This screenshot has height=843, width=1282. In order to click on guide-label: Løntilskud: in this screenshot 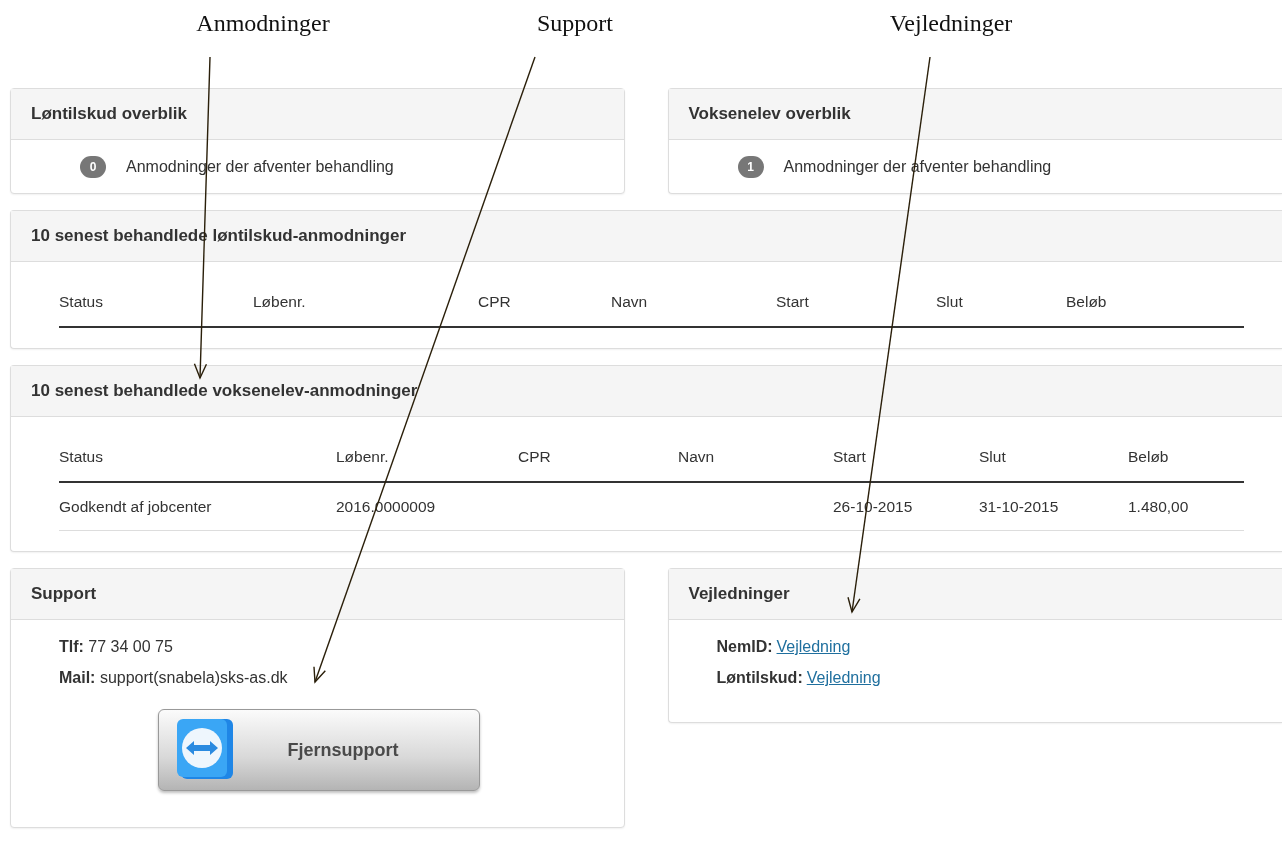, I will do `click(759, 677)`.